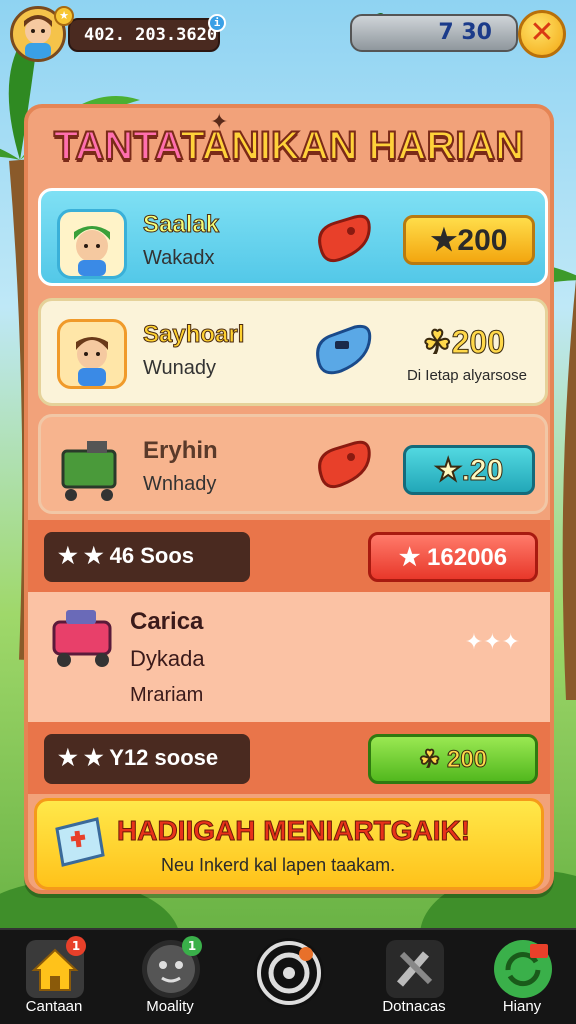  I want to click on task-card: Eryhin Wnhady ★.20, so click(293, 464).